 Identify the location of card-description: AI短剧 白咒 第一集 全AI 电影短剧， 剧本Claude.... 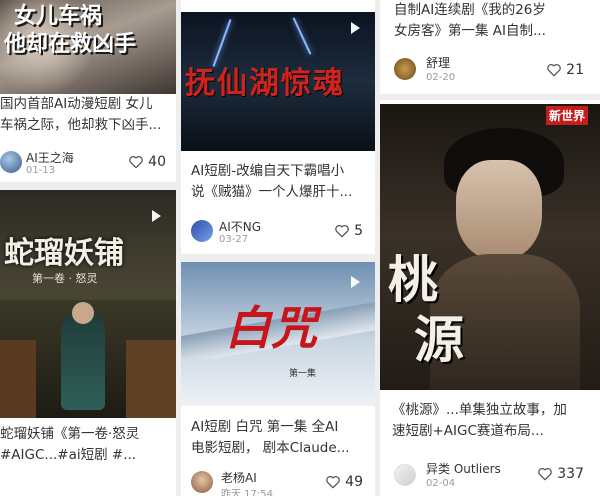
(280, 438).